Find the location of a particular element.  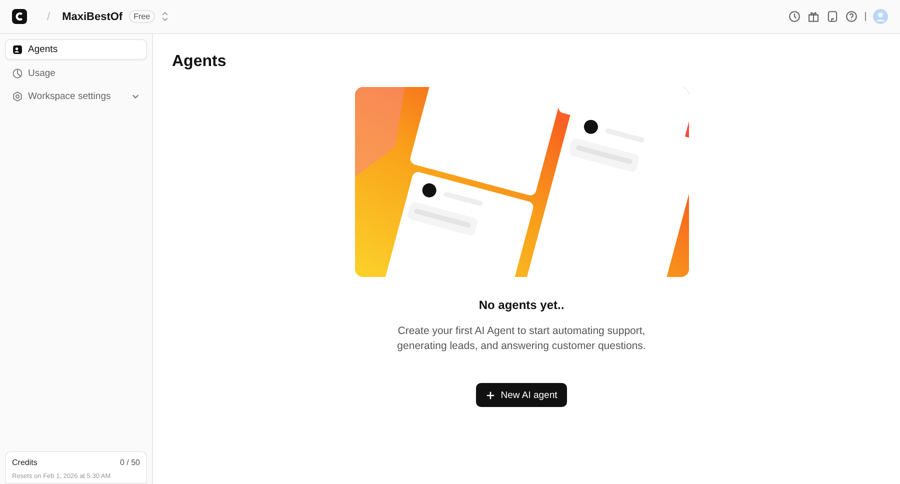

page-title: Agents is located at coordinates (200, 62).